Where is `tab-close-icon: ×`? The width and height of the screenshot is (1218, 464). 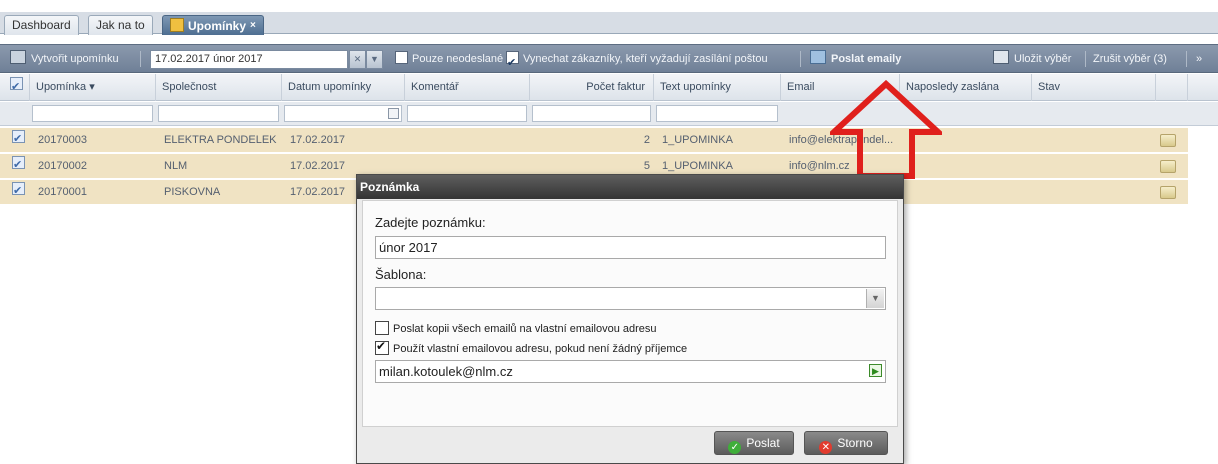
tab-close-icon: × is located at coordinates (253, 25).